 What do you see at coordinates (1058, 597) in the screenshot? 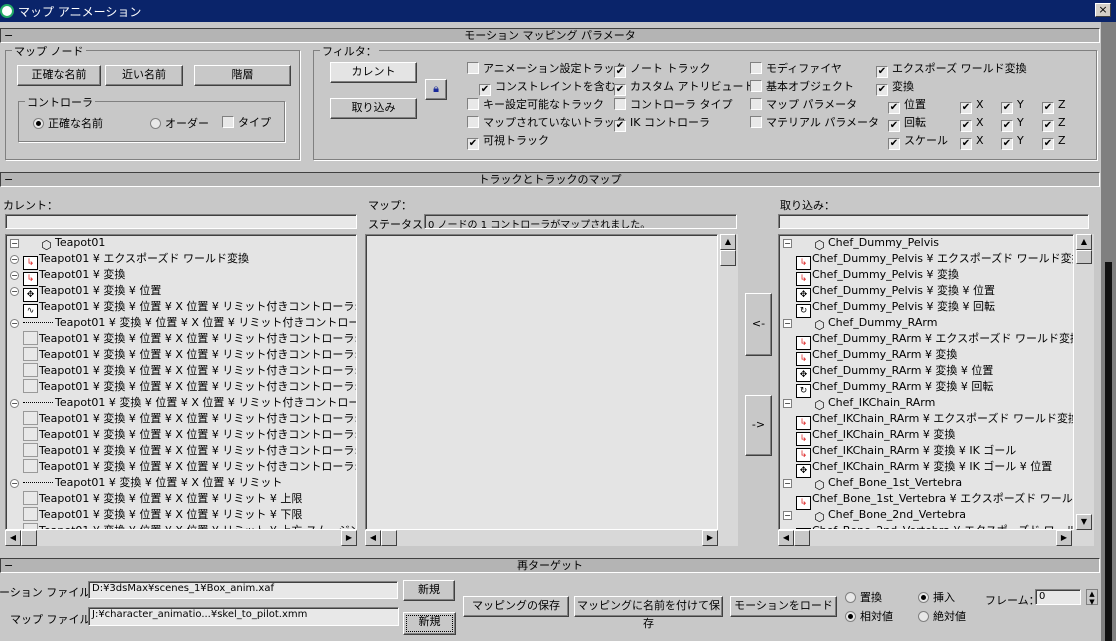
I see `frame-input: 0` at bounding box center [1058, 597].